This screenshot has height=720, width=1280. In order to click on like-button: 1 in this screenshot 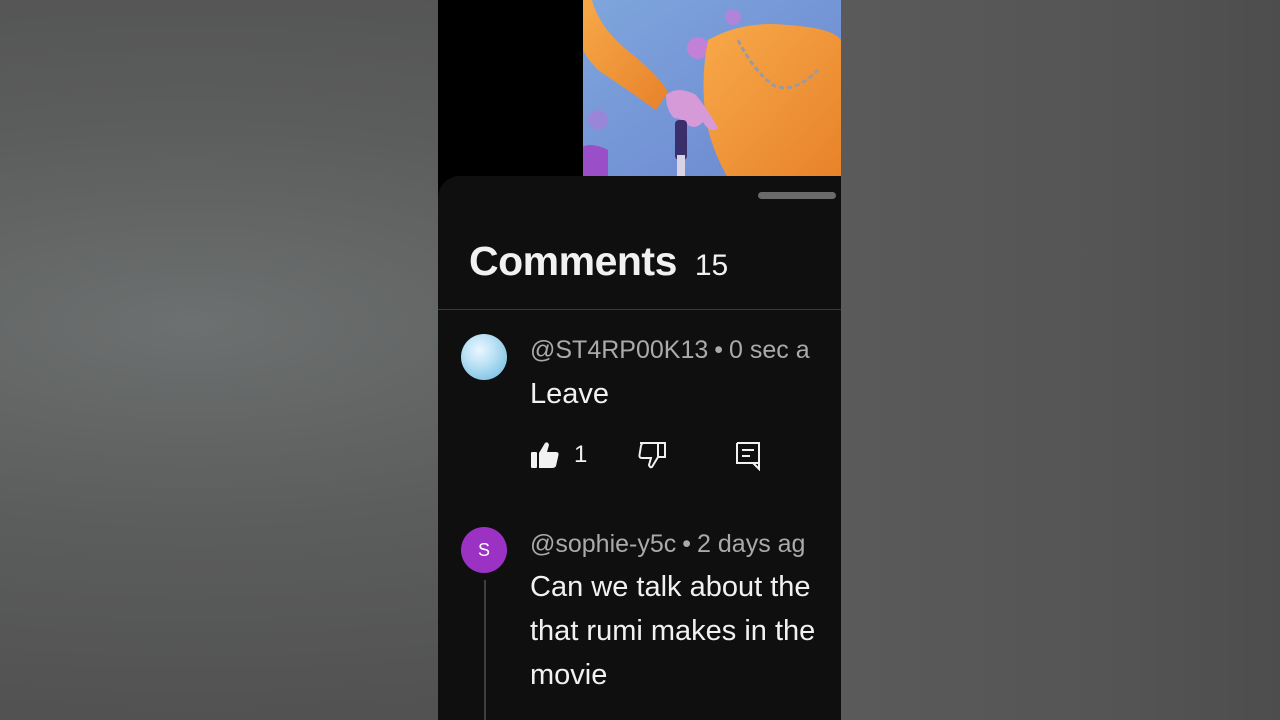, I will do `click(558, 455)`.